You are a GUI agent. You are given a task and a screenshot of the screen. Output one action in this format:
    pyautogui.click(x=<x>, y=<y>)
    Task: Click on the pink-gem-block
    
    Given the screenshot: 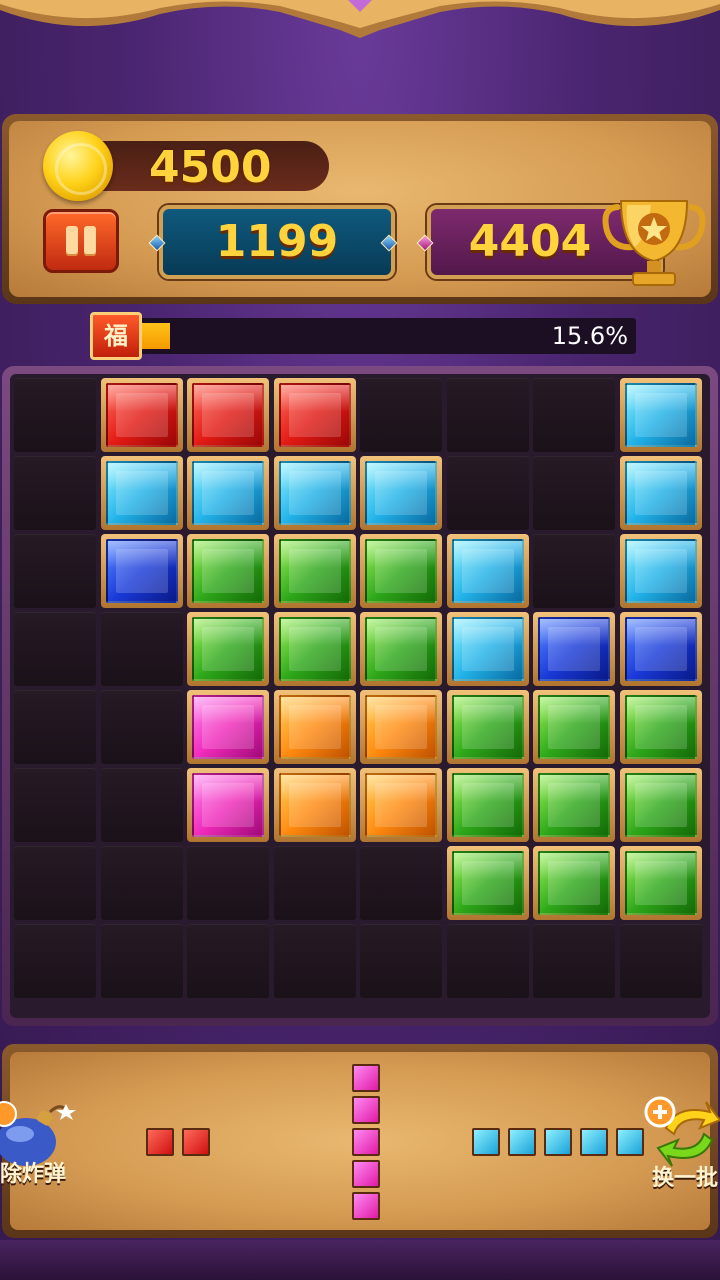 What is the action you would take?
    pyautogui.click(x=228, y=727)
    